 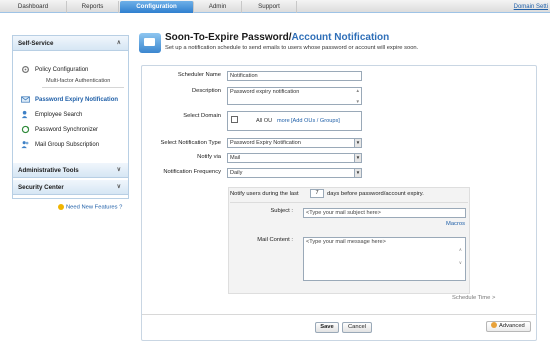 I want to click on sidebar-header-security-center: Security Center ∨, so click(x=70, y=187).